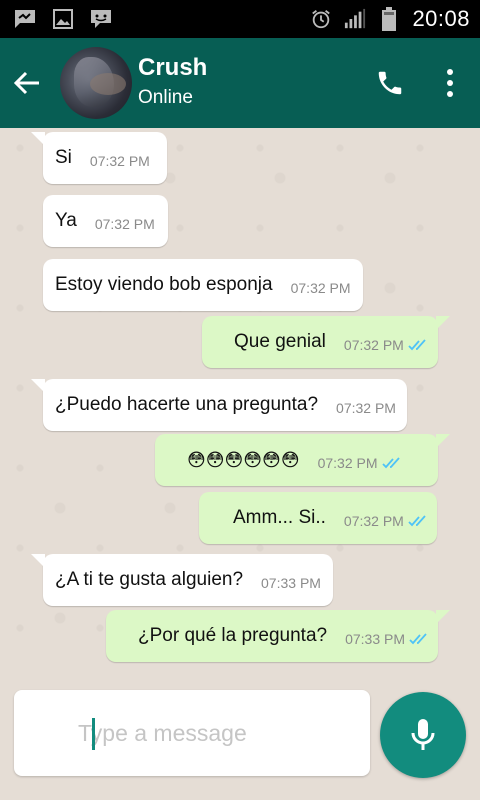 The width and height of the screenshot is (480, 800). What do you see at coordinates (240, 19) in the screenshot?
I see `status-bar: 20:08` at bounding box center [240, 19].